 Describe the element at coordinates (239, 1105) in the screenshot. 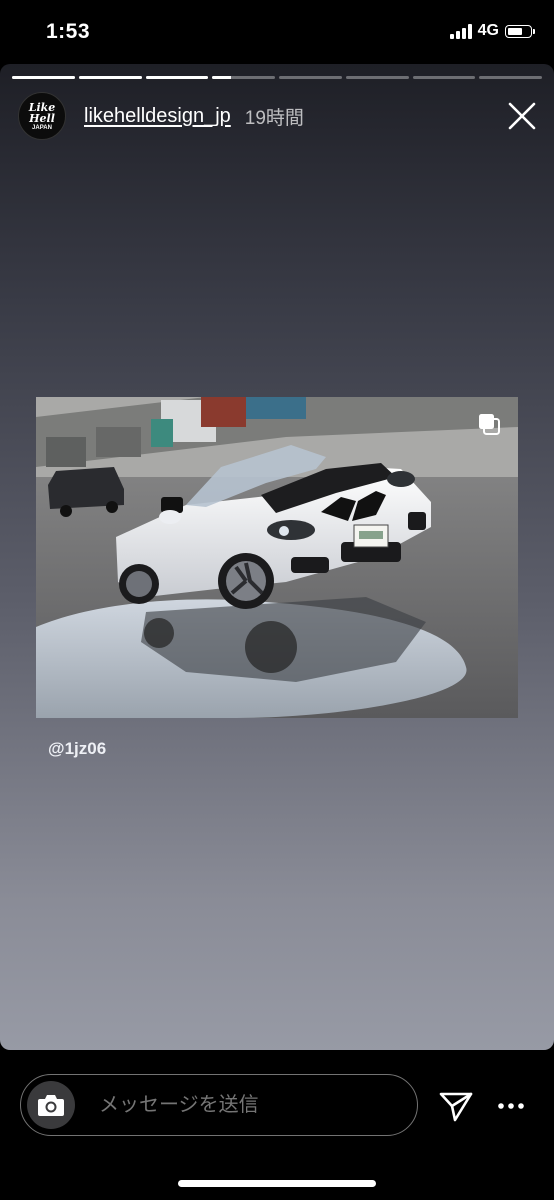

I see `message-input` at that location.